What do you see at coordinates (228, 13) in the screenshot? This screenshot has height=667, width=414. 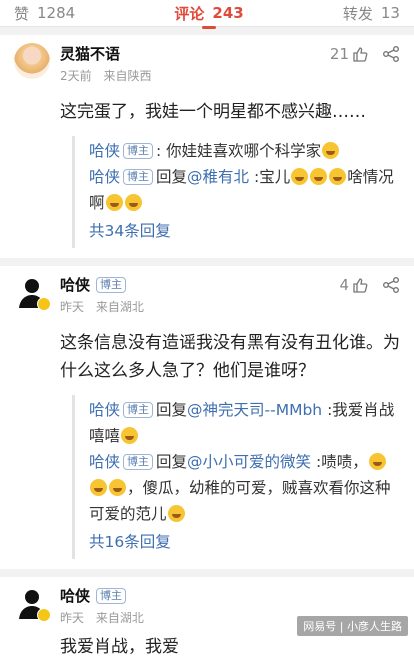 I see `tab-comments-count: 243` at bounding box center [228, 13].